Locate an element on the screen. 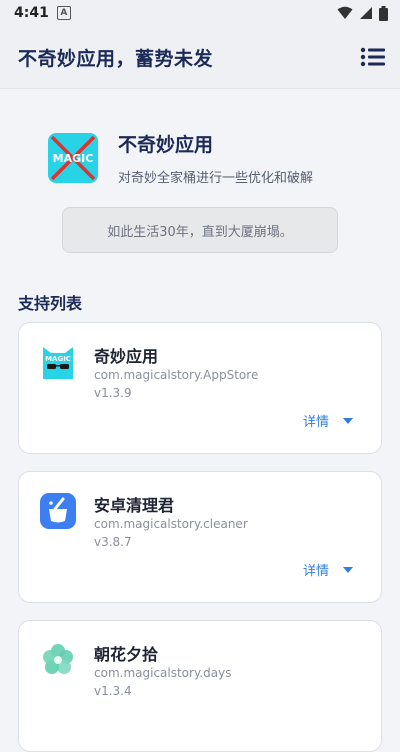 Image resolution: width=400 pixels, height=752 pixels. svg-text: MAGIC is located at coordinates (58, 359).